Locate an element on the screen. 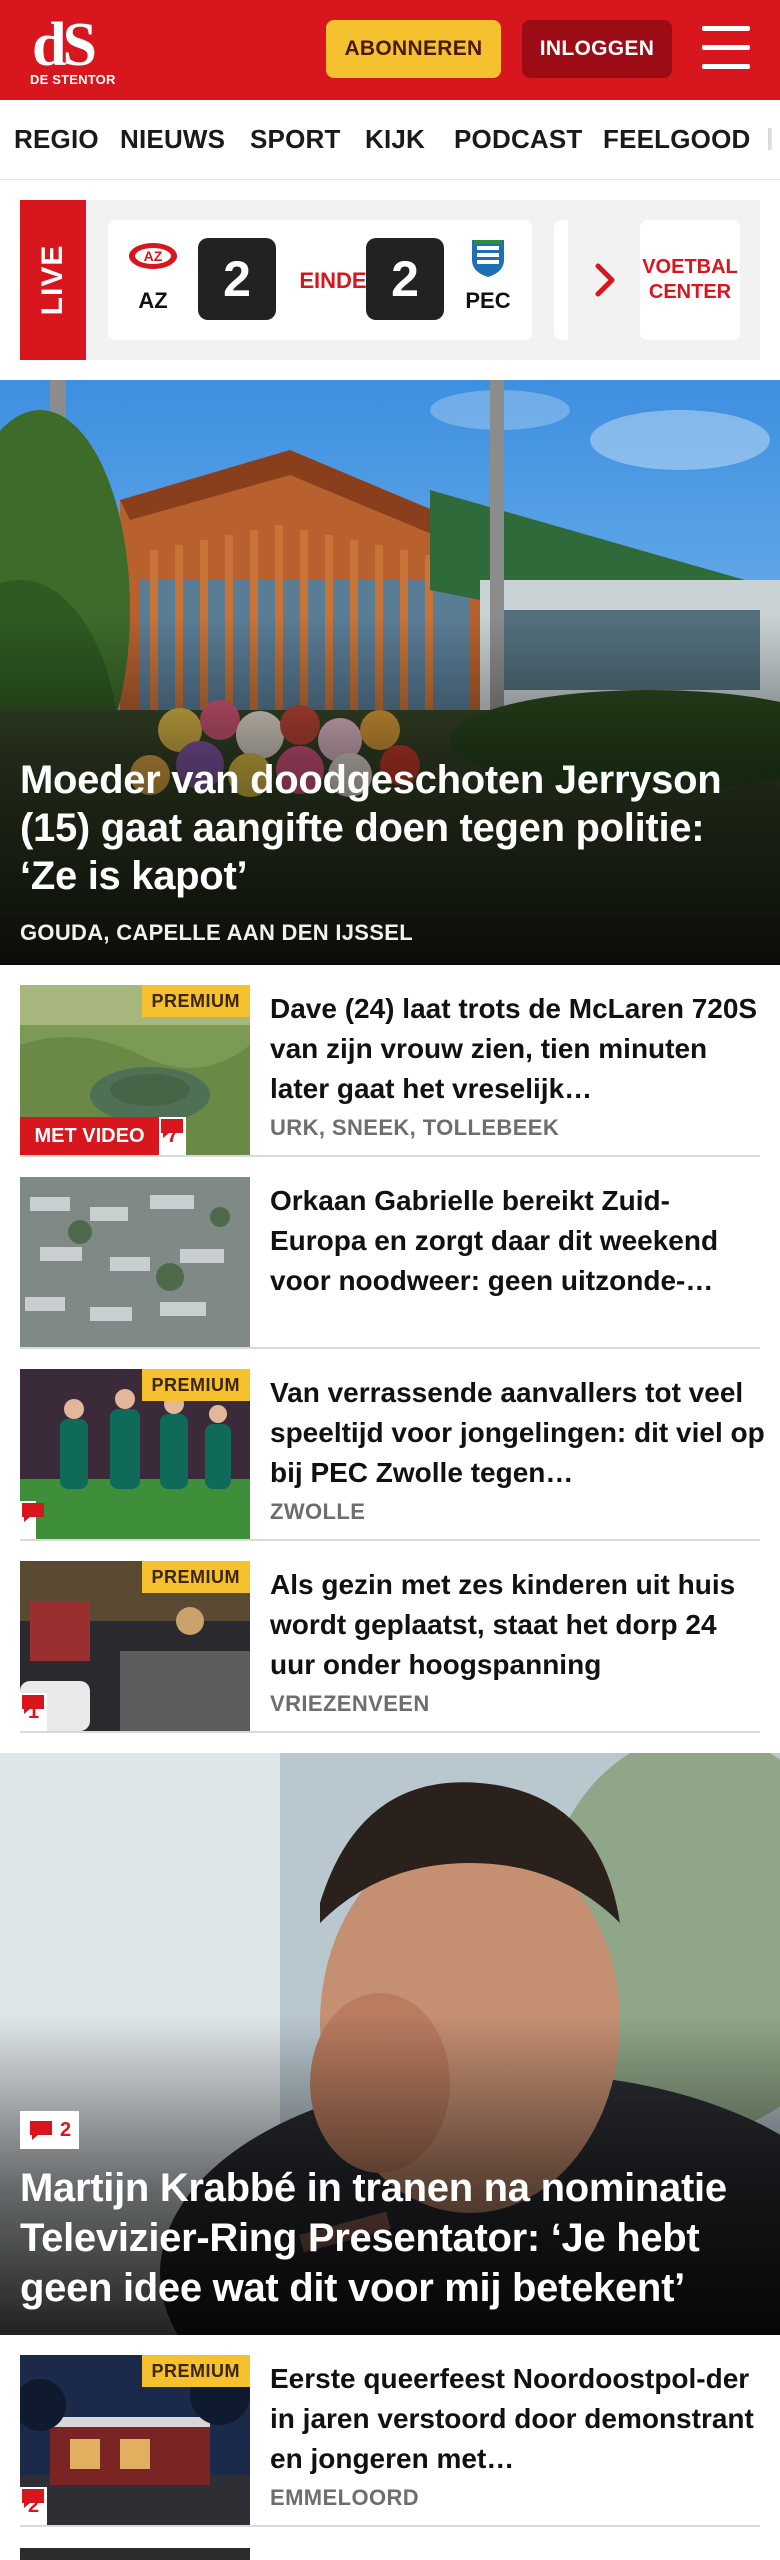 This screenshot has width=780, height=2560. article-thumbnail: PREMIUM 2 is located at coordinates (135, 2440).